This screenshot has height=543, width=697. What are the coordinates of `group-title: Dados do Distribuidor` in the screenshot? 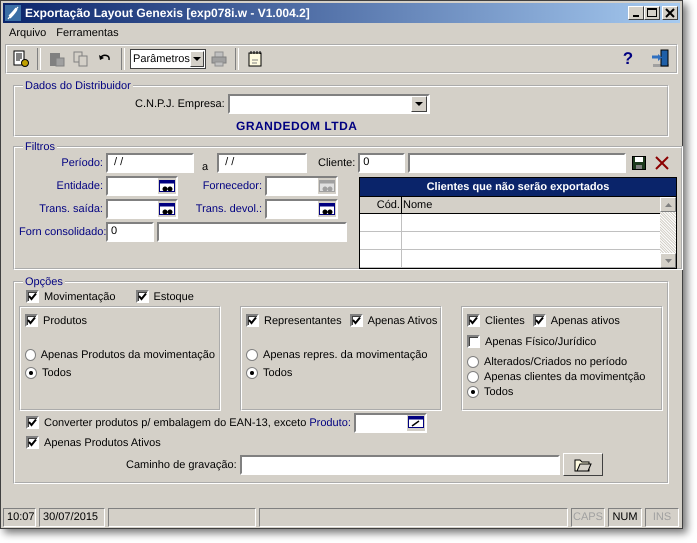 It's located at (78, 86).